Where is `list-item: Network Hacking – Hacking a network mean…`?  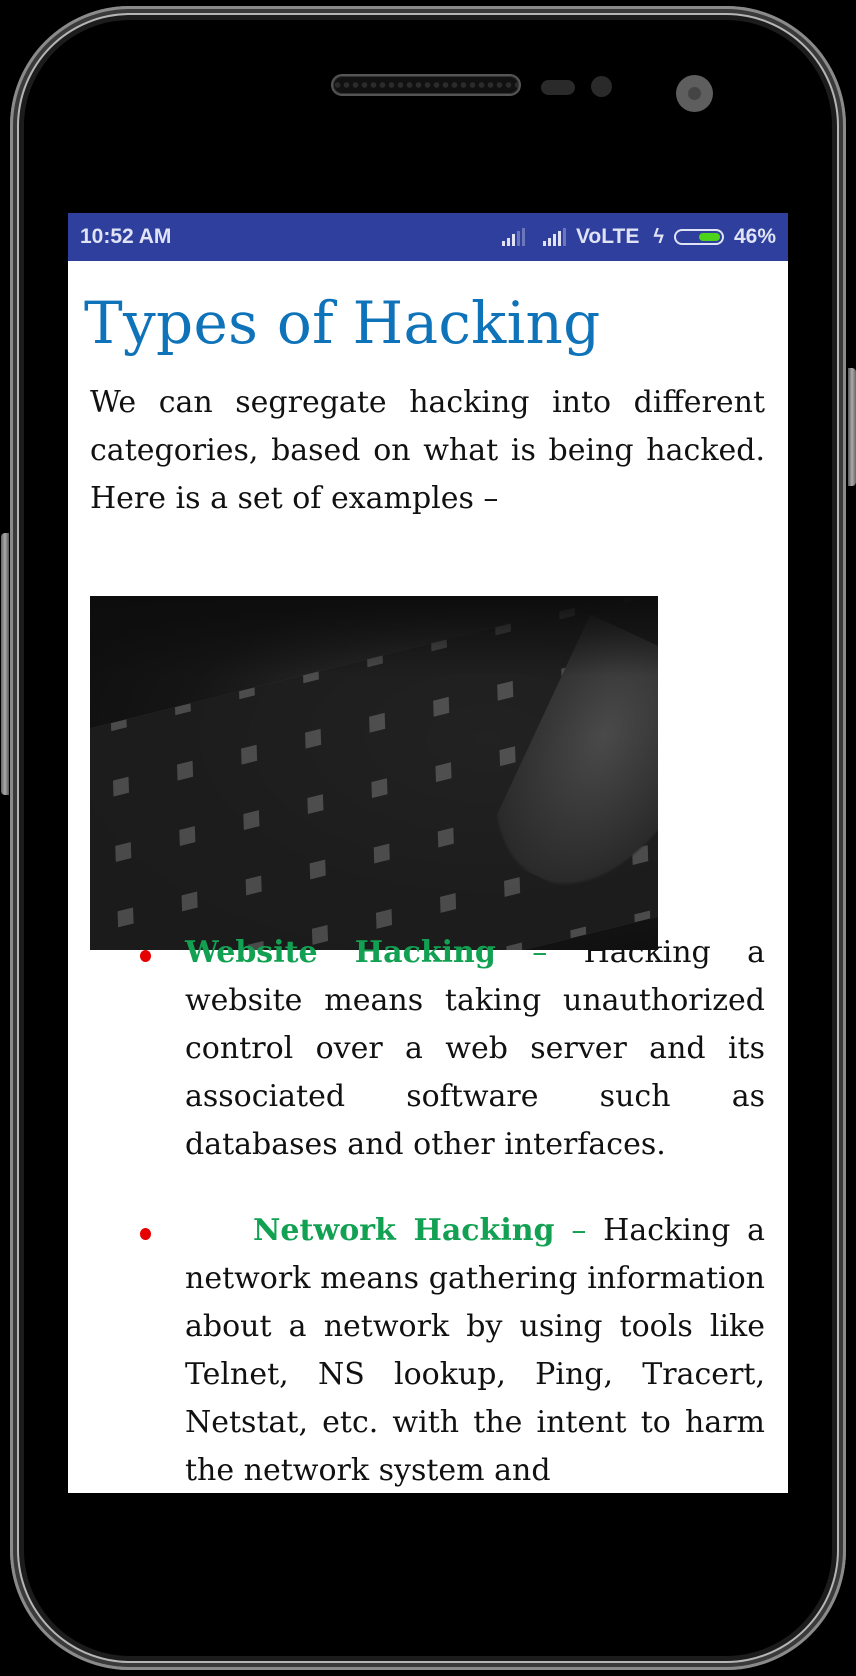 list-item: Network Hacking – Hacking a network mean… is located at coordinates (428, 1350).